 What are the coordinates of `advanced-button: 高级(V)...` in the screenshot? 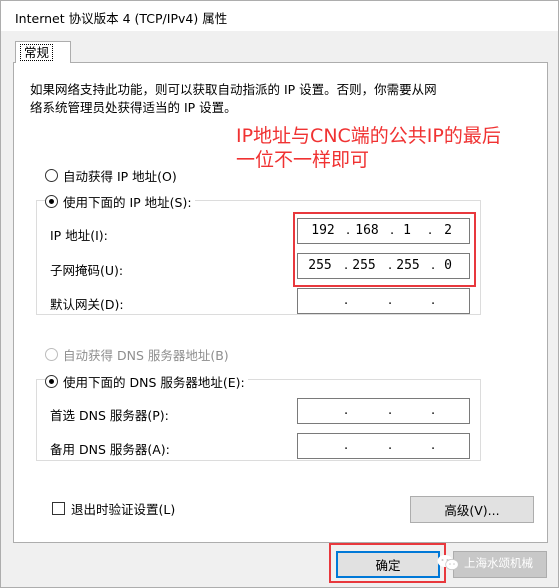 It's located at (472, 509).